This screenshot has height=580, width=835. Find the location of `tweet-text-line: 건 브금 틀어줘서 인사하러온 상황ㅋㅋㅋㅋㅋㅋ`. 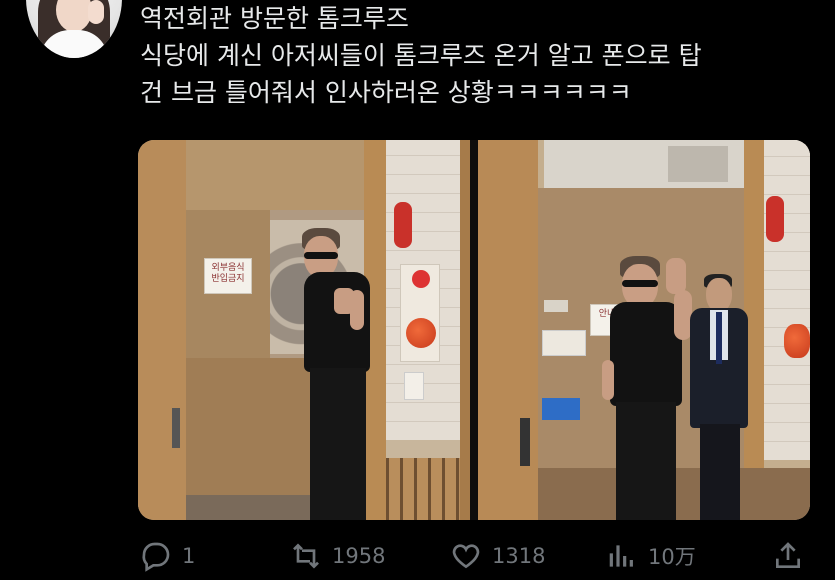

tweet-text-line: 건 브금 틀어줘서 인사하러온 상황ㅋㅋㅋㅋㅋㅋ is located at coordinates (386, 92).